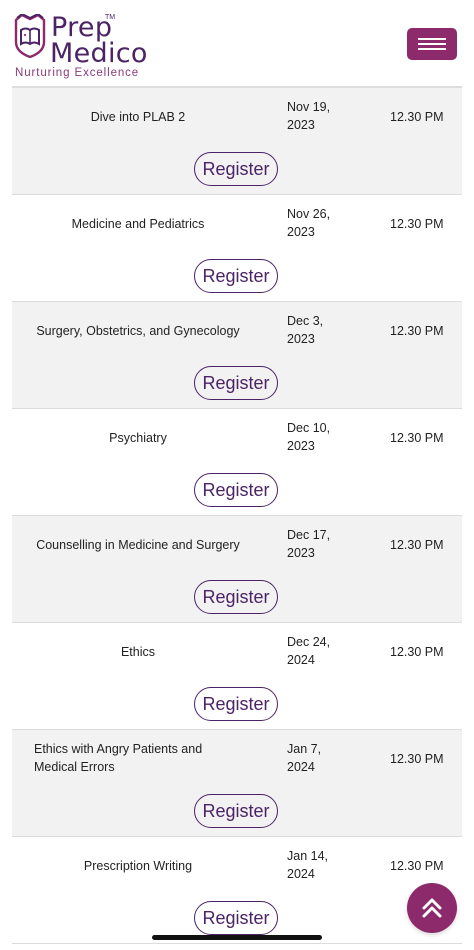  What do you see at coordinates (138, 117) in the screenshot?
I see `session-topic: Dive into PLAB 2` at bounding box center [138, 117].